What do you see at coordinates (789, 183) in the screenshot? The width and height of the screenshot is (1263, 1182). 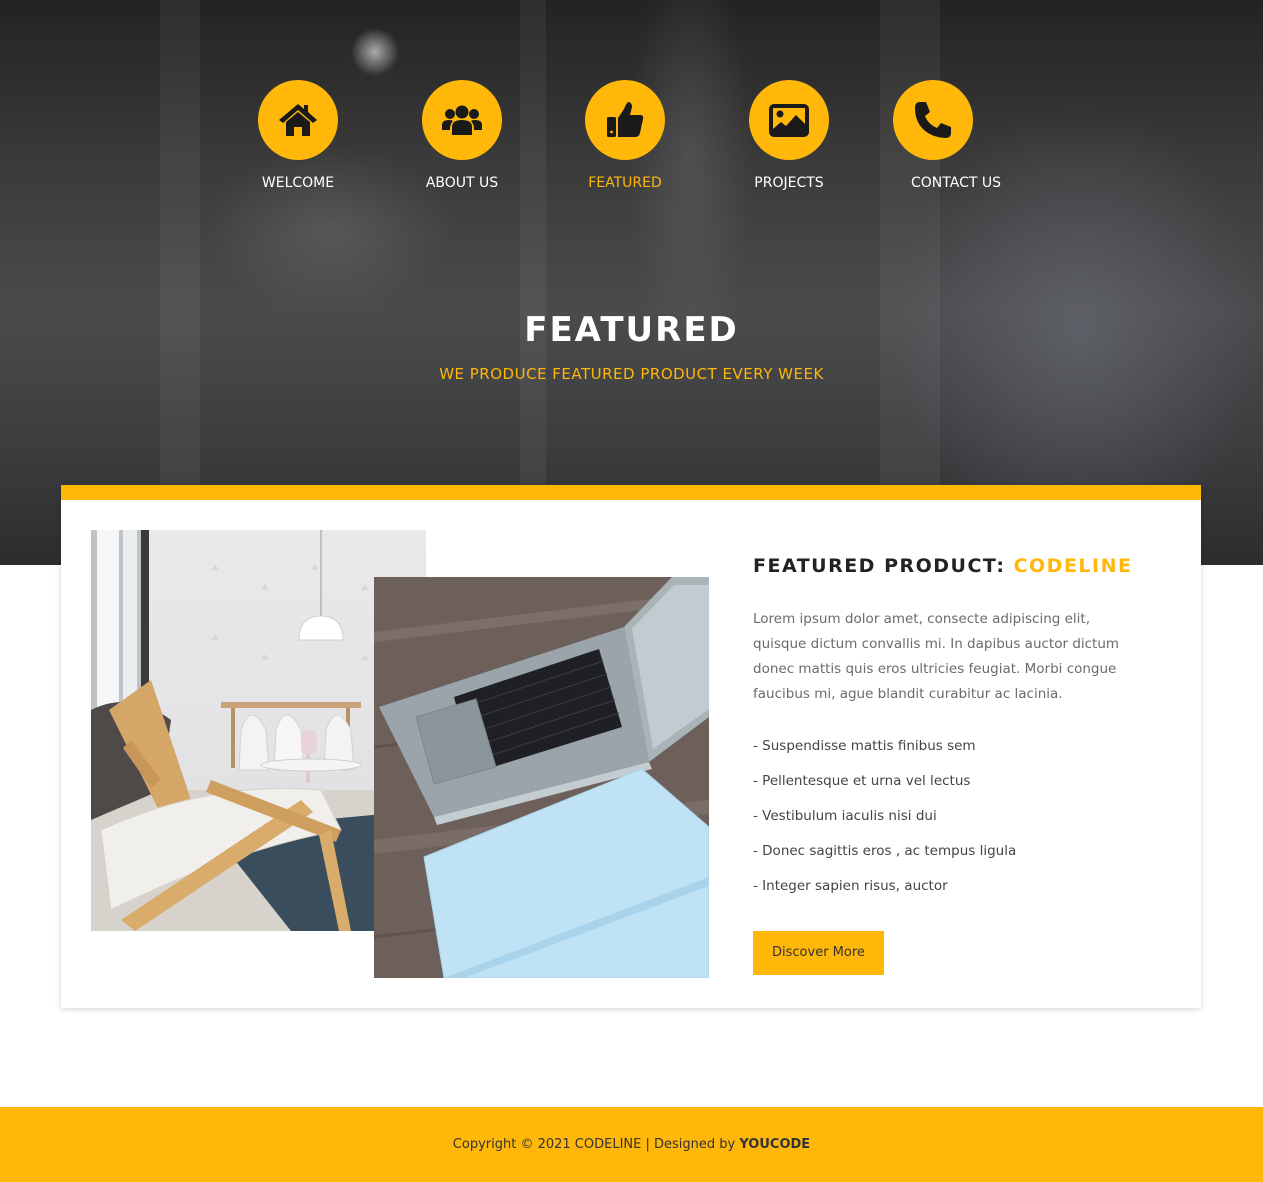 I see `nav-label-projects: PROJECTS` at bounding box center [789, 183].